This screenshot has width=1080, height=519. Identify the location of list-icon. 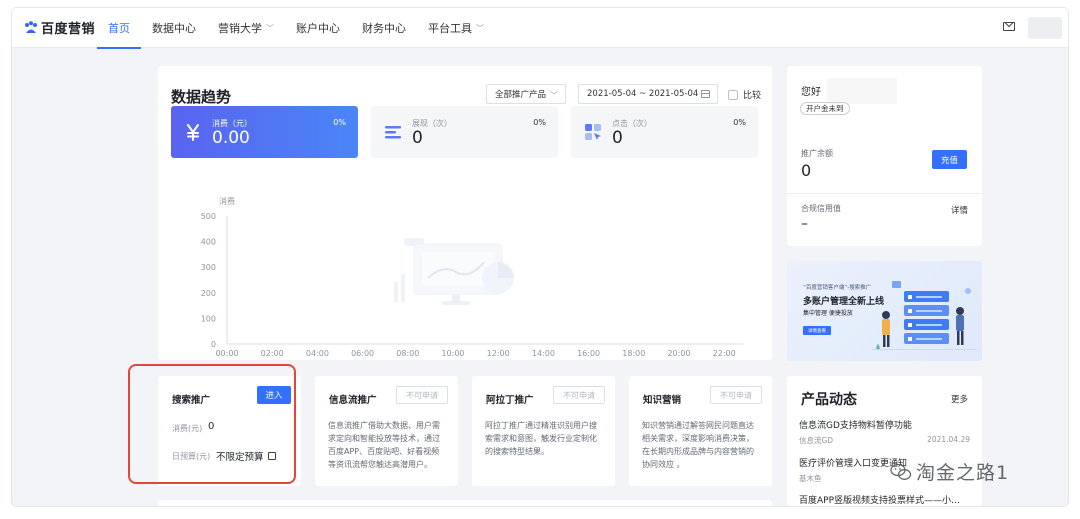
(393, 132).